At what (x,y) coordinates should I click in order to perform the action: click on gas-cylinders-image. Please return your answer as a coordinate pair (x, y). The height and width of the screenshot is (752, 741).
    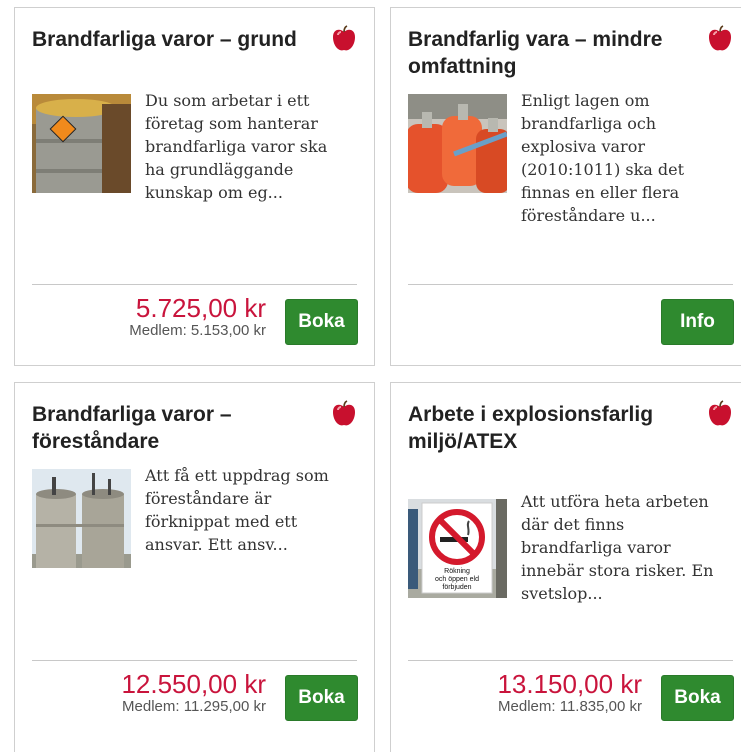
    Looking at the image, I should click on (457, 143).